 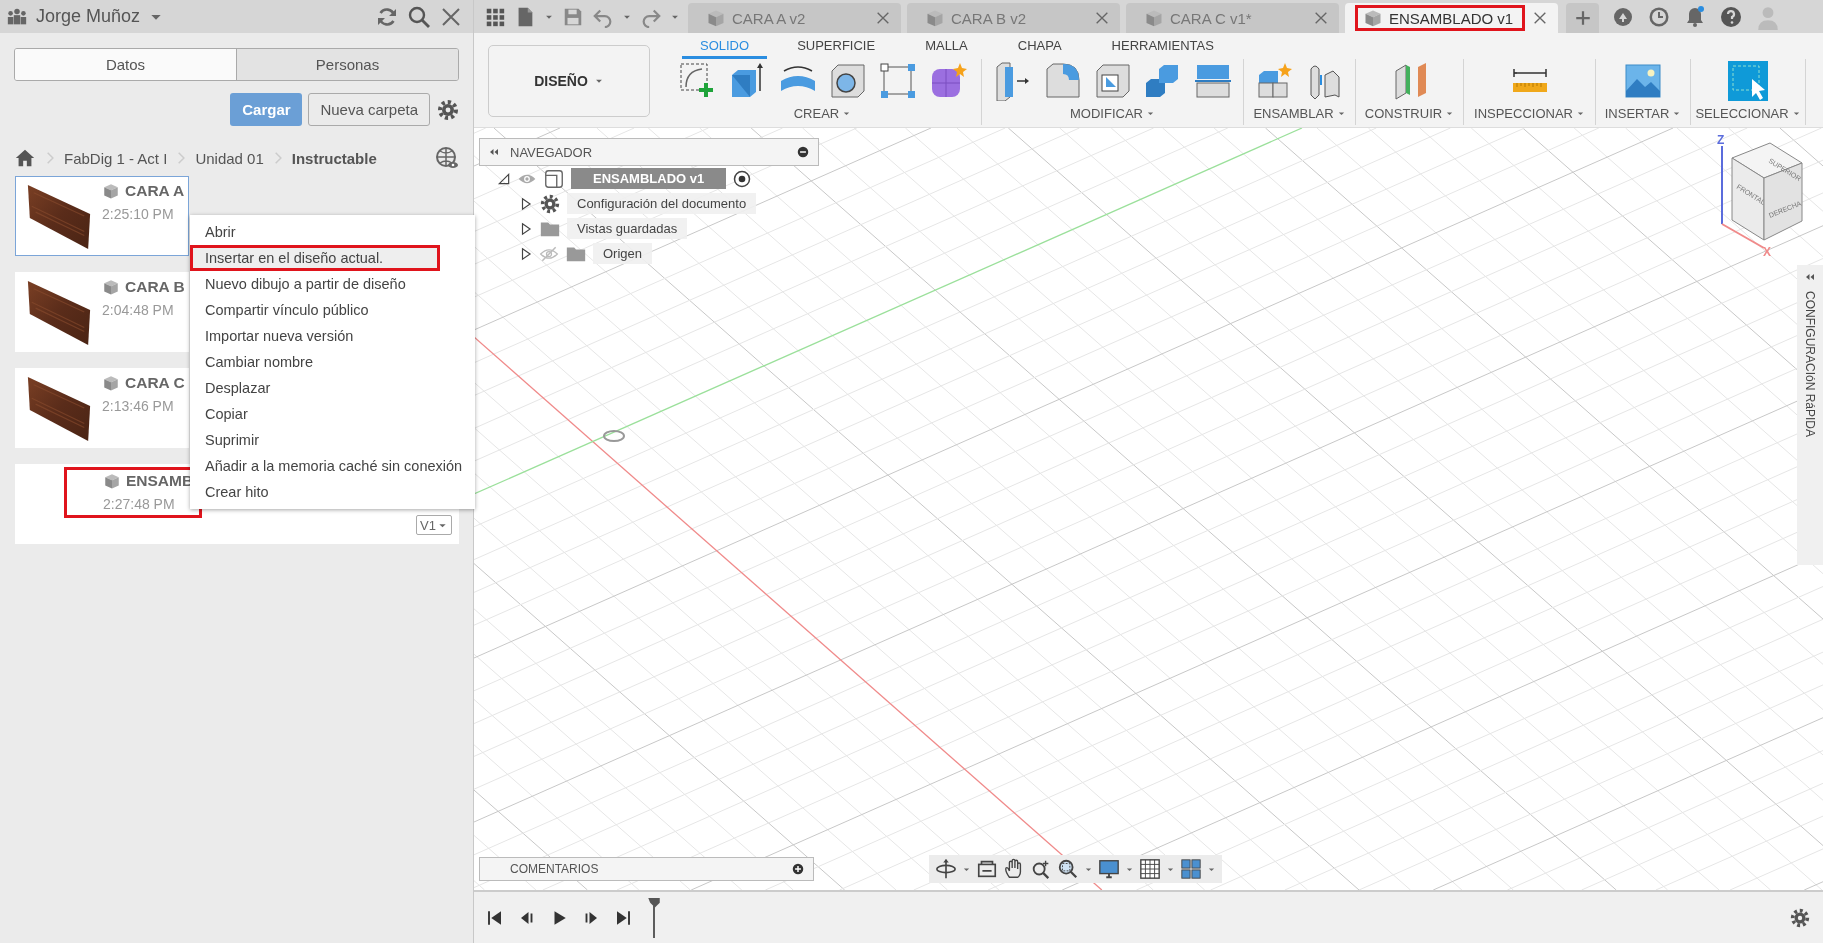 What do you see at coordinates (155, 191) in the screenshot?
I see `file-name: CARA A` at bounding box center [155, 191].